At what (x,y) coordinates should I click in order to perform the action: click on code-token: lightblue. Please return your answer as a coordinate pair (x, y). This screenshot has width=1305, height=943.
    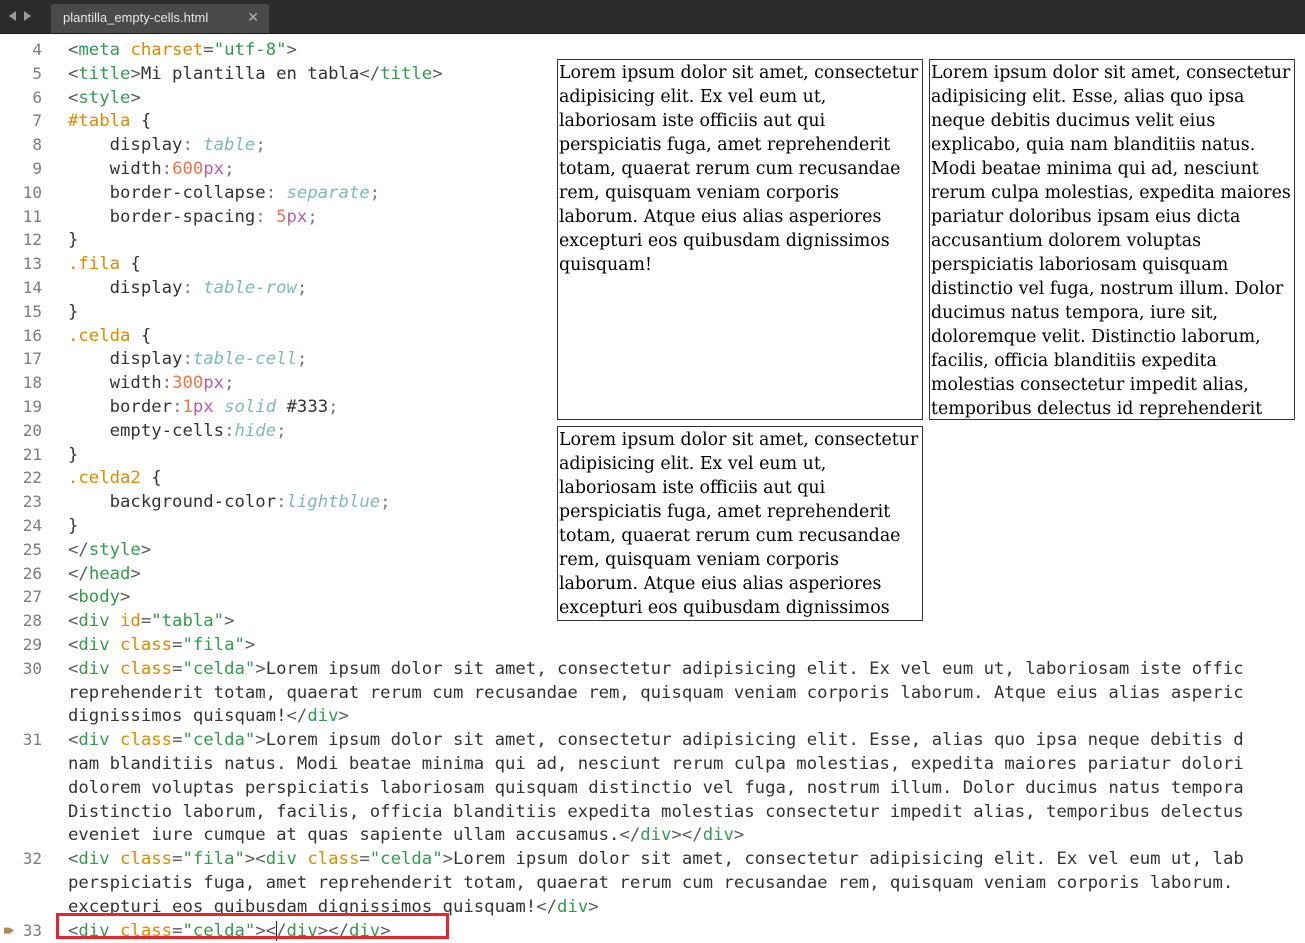
    Looking at the image, I should click on (333, 502).